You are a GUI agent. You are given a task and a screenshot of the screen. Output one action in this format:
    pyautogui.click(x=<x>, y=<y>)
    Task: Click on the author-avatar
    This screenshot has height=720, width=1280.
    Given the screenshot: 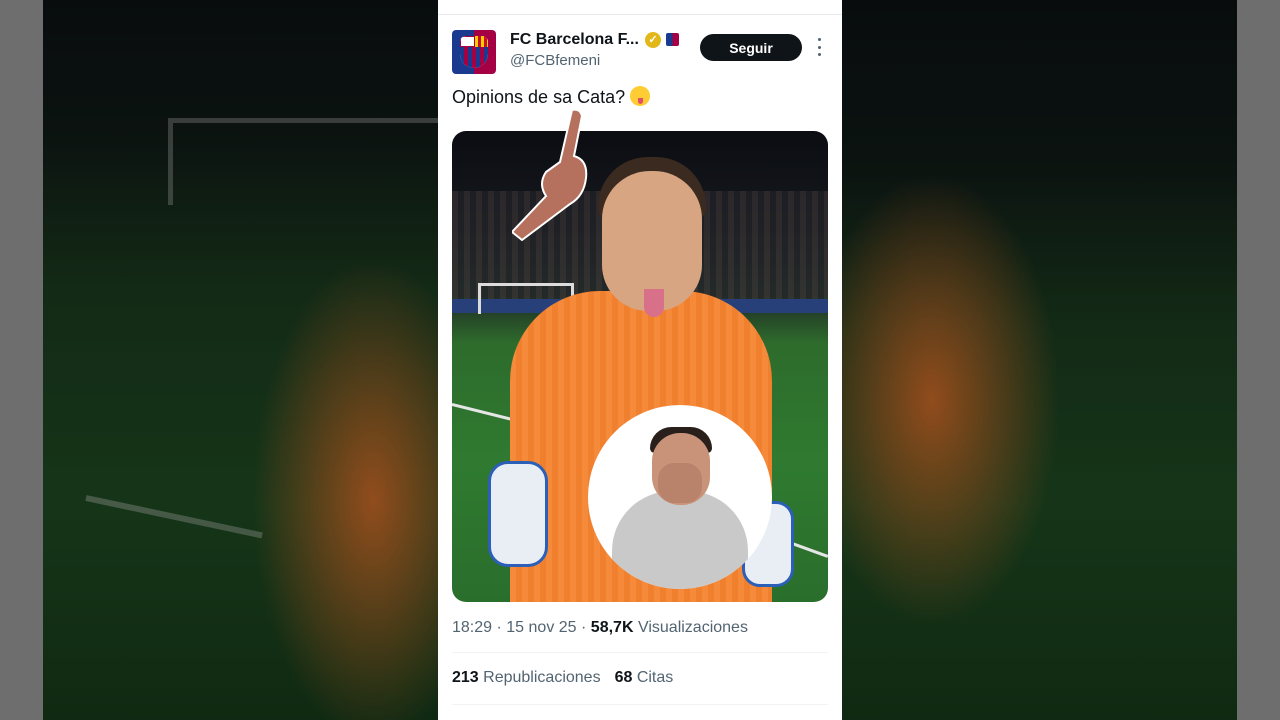 What is the action you would take?
    pyautogui.click(x=474, y=52)
    